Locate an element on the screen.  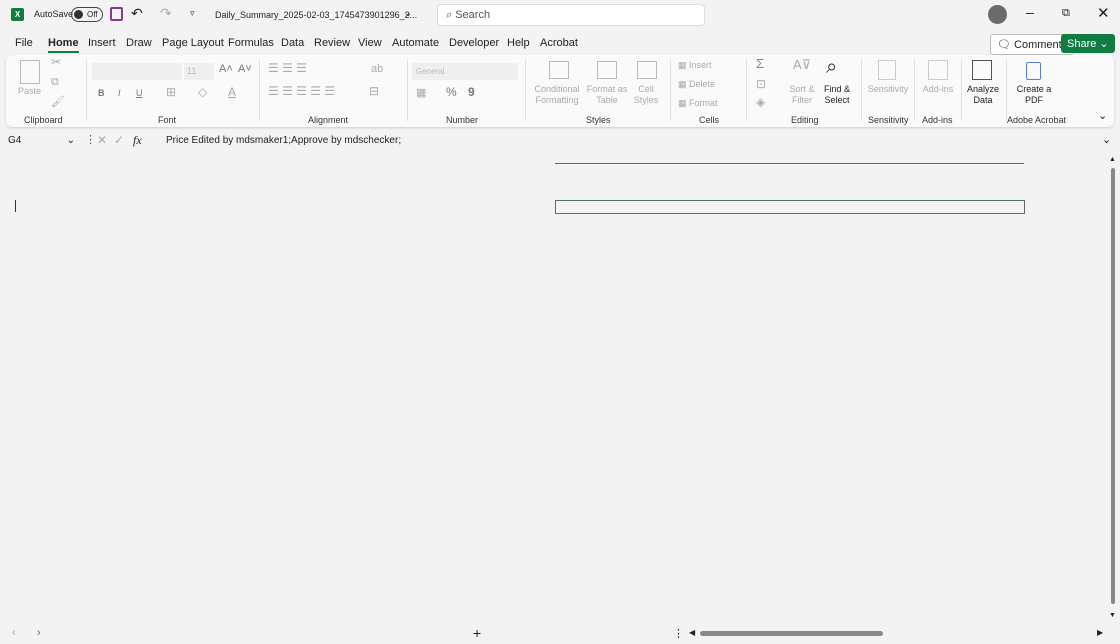
italic-button: I is located at coordinates (119, 93).